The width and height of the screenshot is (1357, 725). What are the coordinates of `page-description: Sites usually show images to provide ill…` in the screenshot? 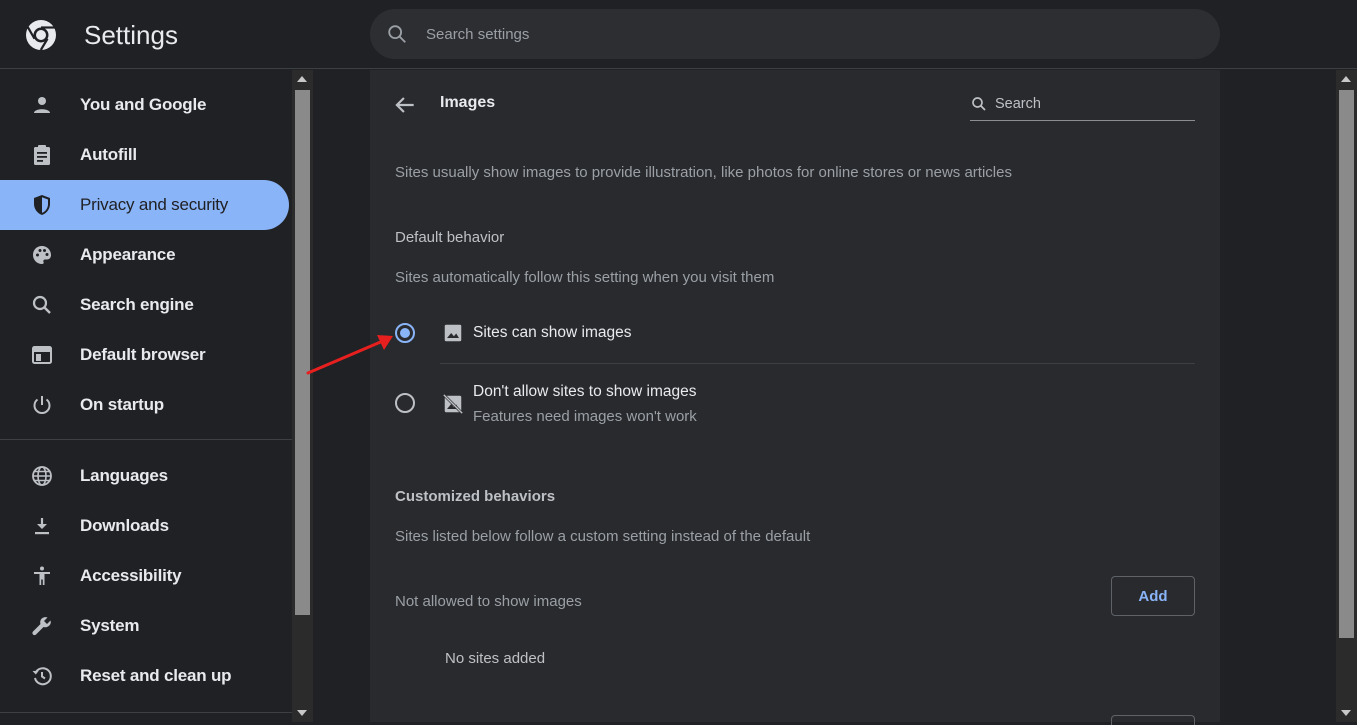 It's located at (703, 172).